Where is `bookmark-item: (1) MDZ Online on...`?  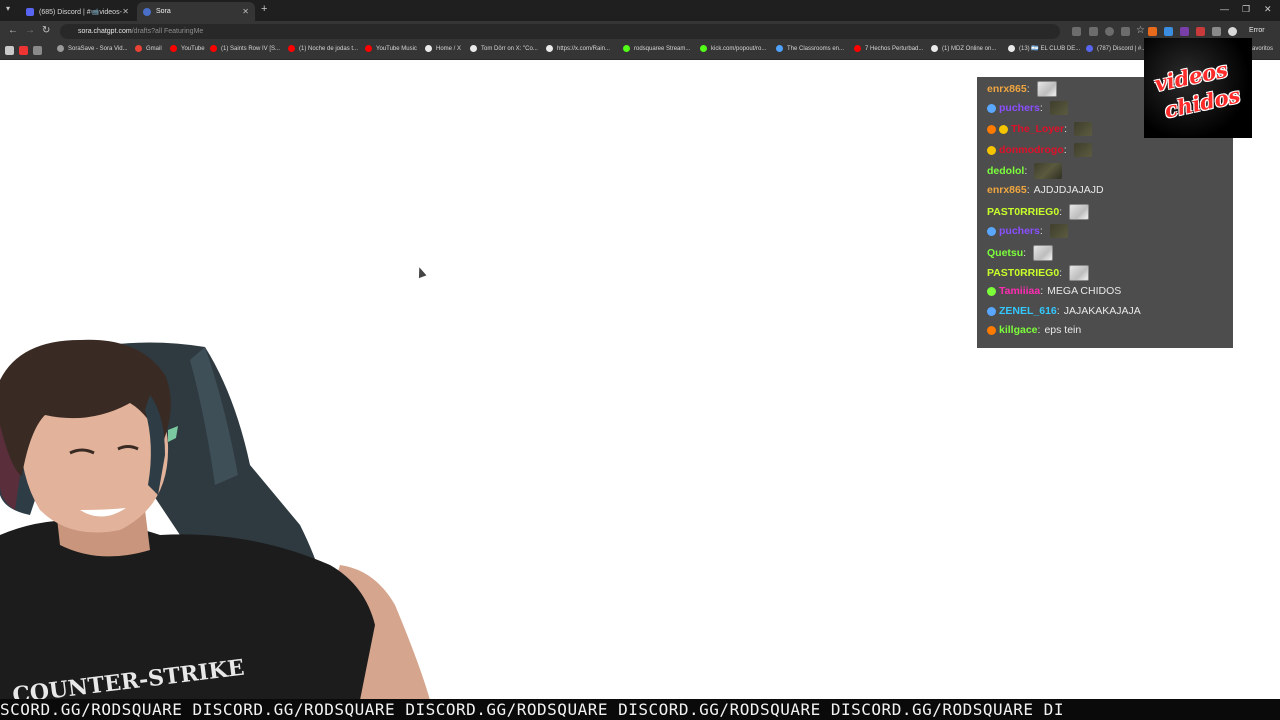 bookmark-item: (1) MDZ Online on... is located at coordinates (963, 48).